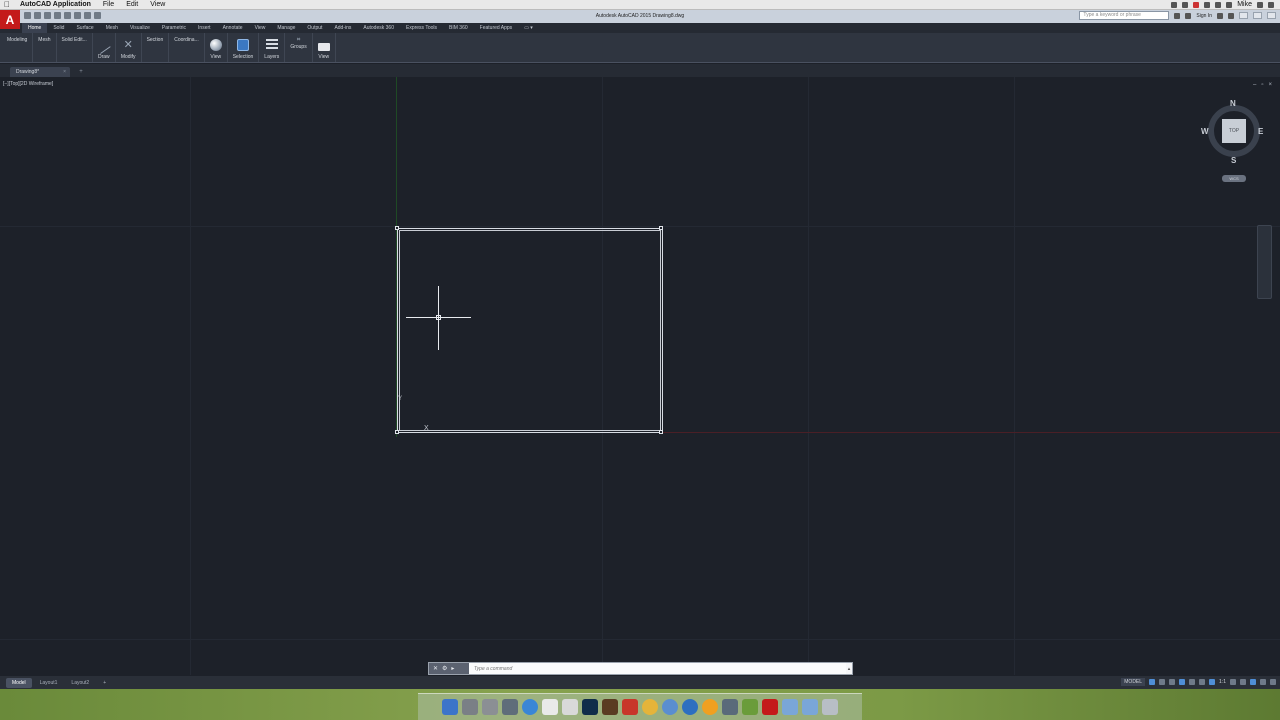 This screenshot has width=1280, height=720. Describe the element at coordinates (435, 668) in the screenshot. I see `close-command-icon: ✕` at that location.